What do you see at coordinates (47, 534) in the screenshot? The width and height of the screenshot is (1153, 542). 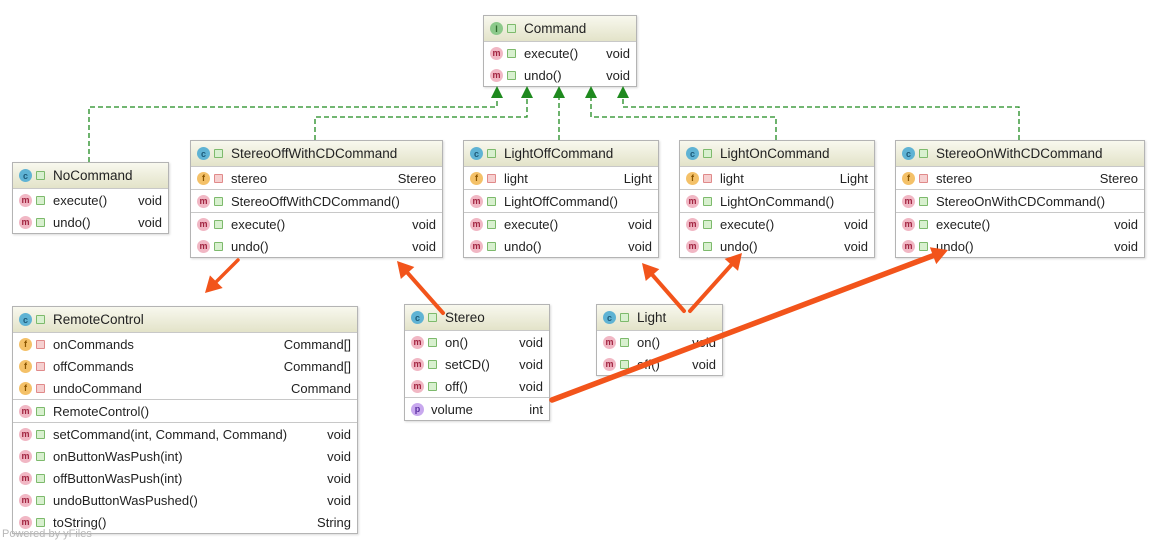 I see `powered-by-label: Powered by yFiles` at bounding box center [47, 534].